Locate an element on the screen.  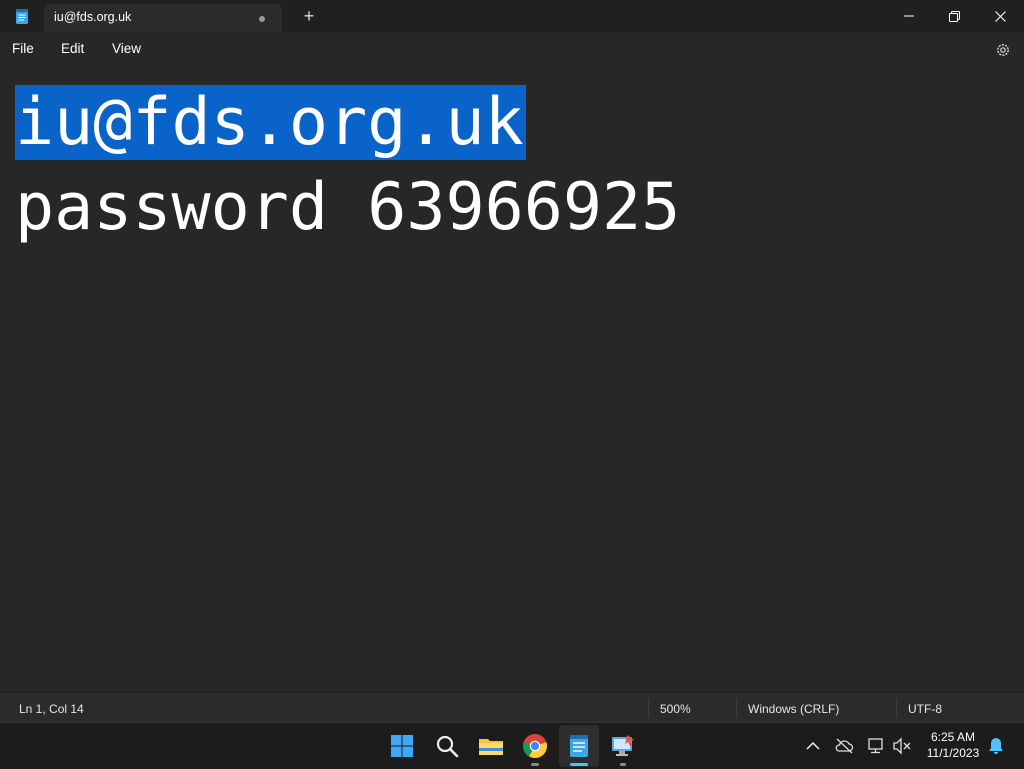
search-button is located at coordinates (447, 746).